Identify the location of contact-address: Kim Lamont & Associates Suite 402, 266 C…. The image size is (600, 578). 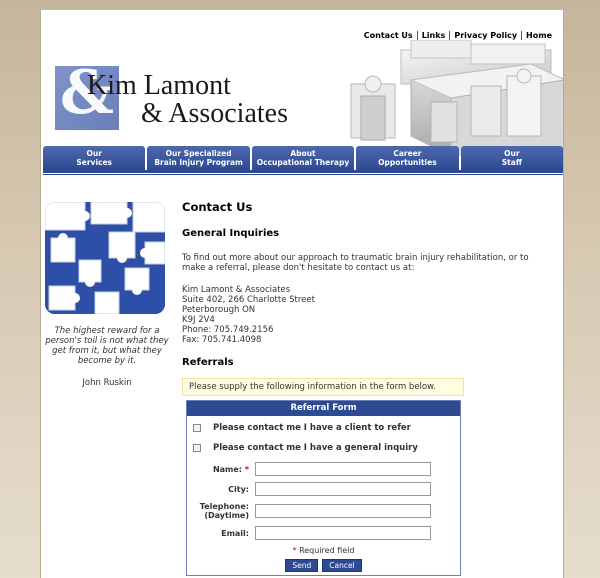
(367, 315).